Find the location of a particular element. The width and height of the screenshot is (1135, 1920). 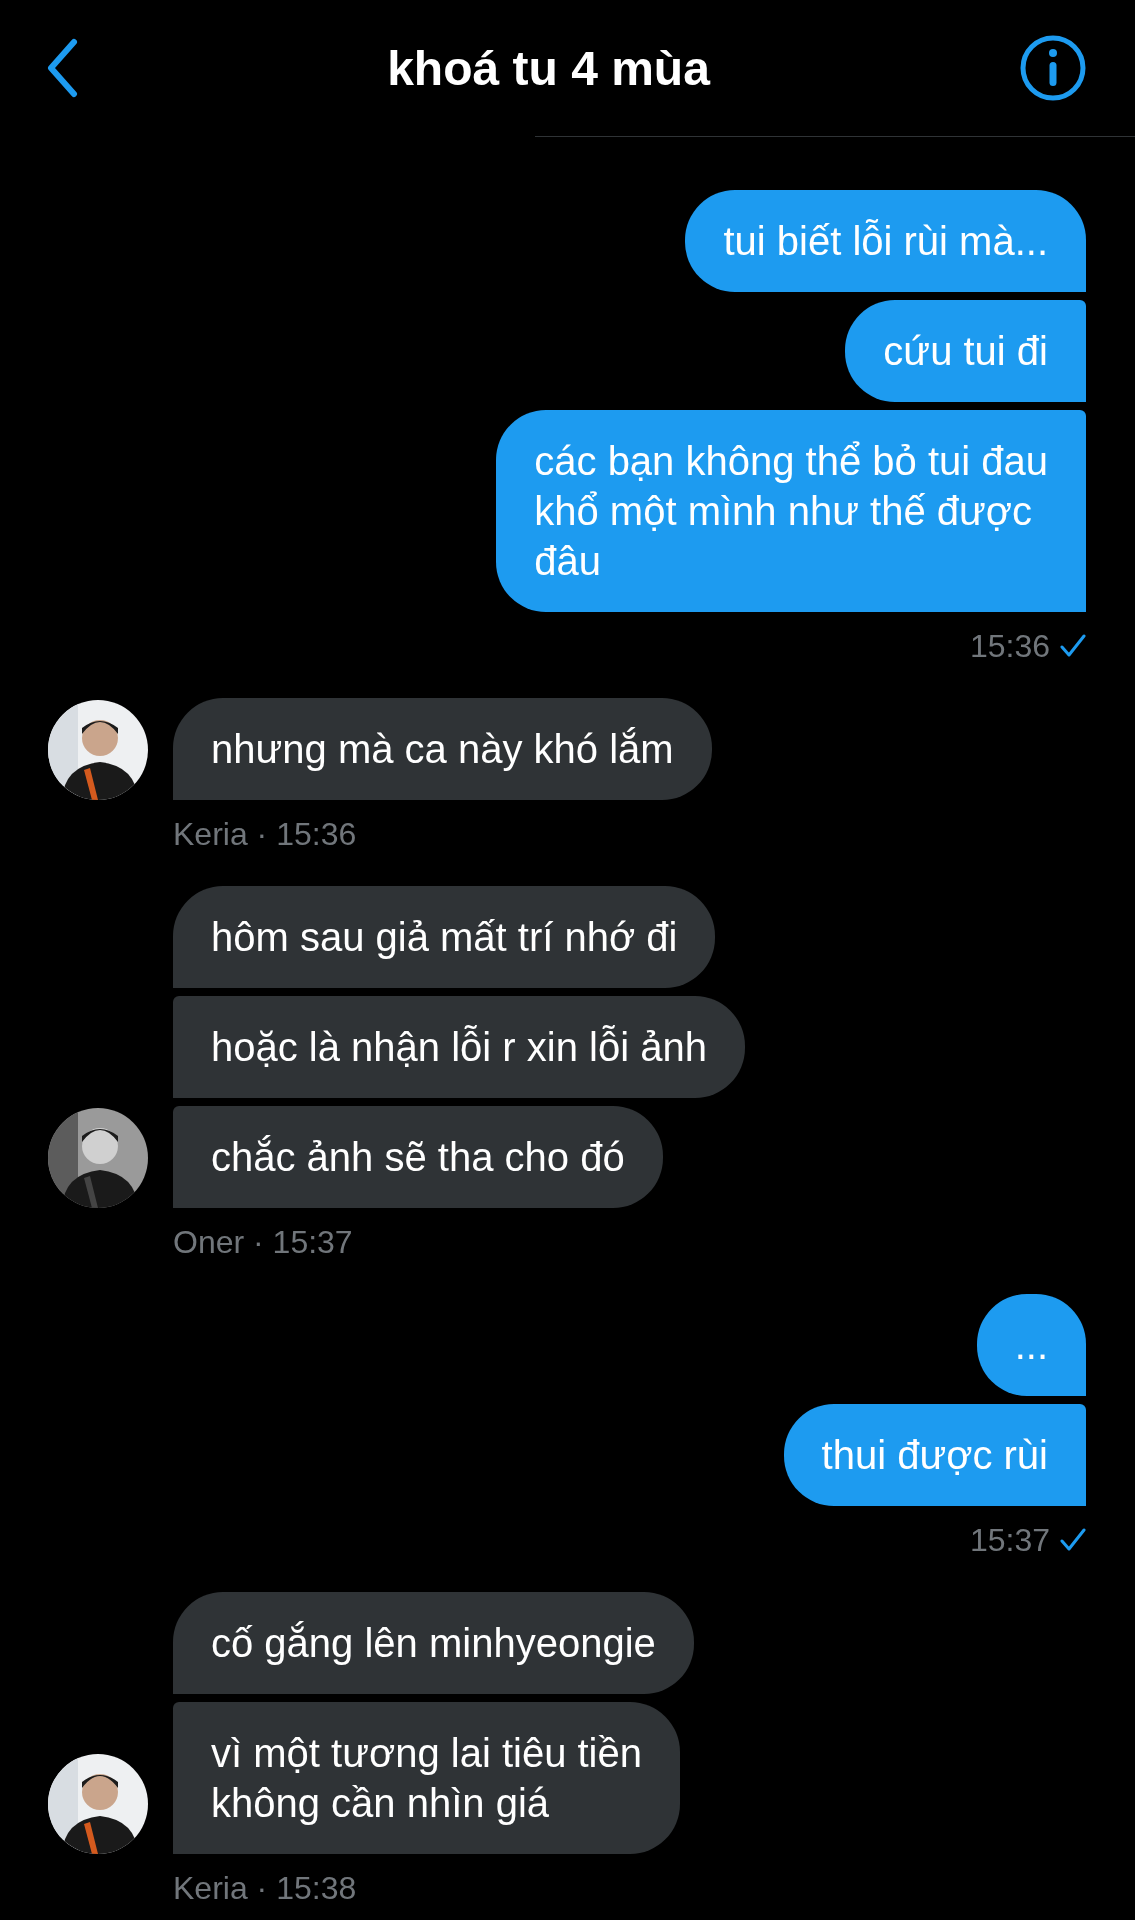

message-bubble: nhưng mà ca này khó lắm is located at coordinates (442, 749).